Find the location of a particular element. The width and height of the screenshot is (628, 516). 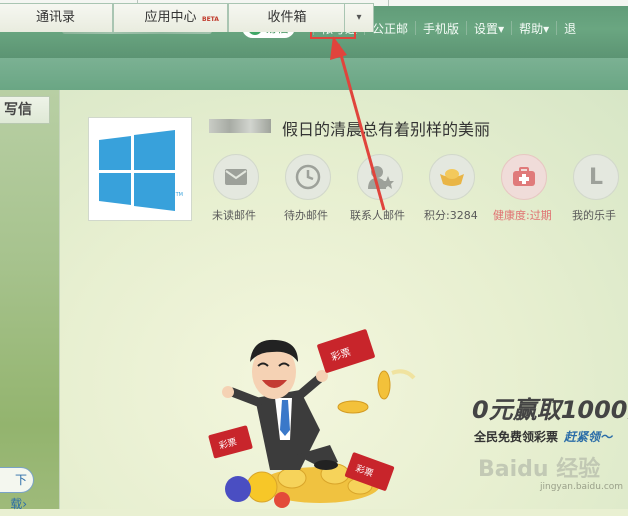

watermark-text: Baidu 经验 is located at coordinates (539, 469).